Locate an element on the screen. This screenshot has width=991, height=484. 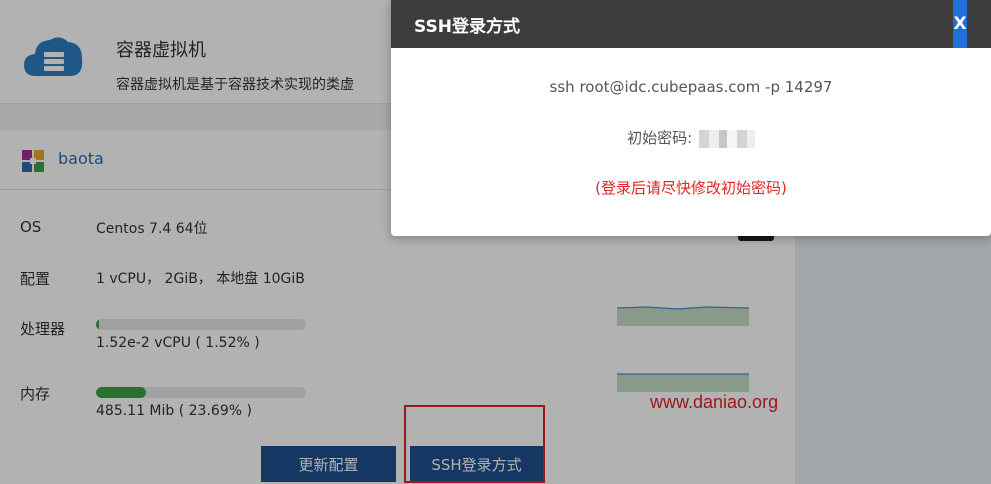
ssh-command: ssh root@idc.cubepaas.com -p 14297 is located at coordinates (691, 87).